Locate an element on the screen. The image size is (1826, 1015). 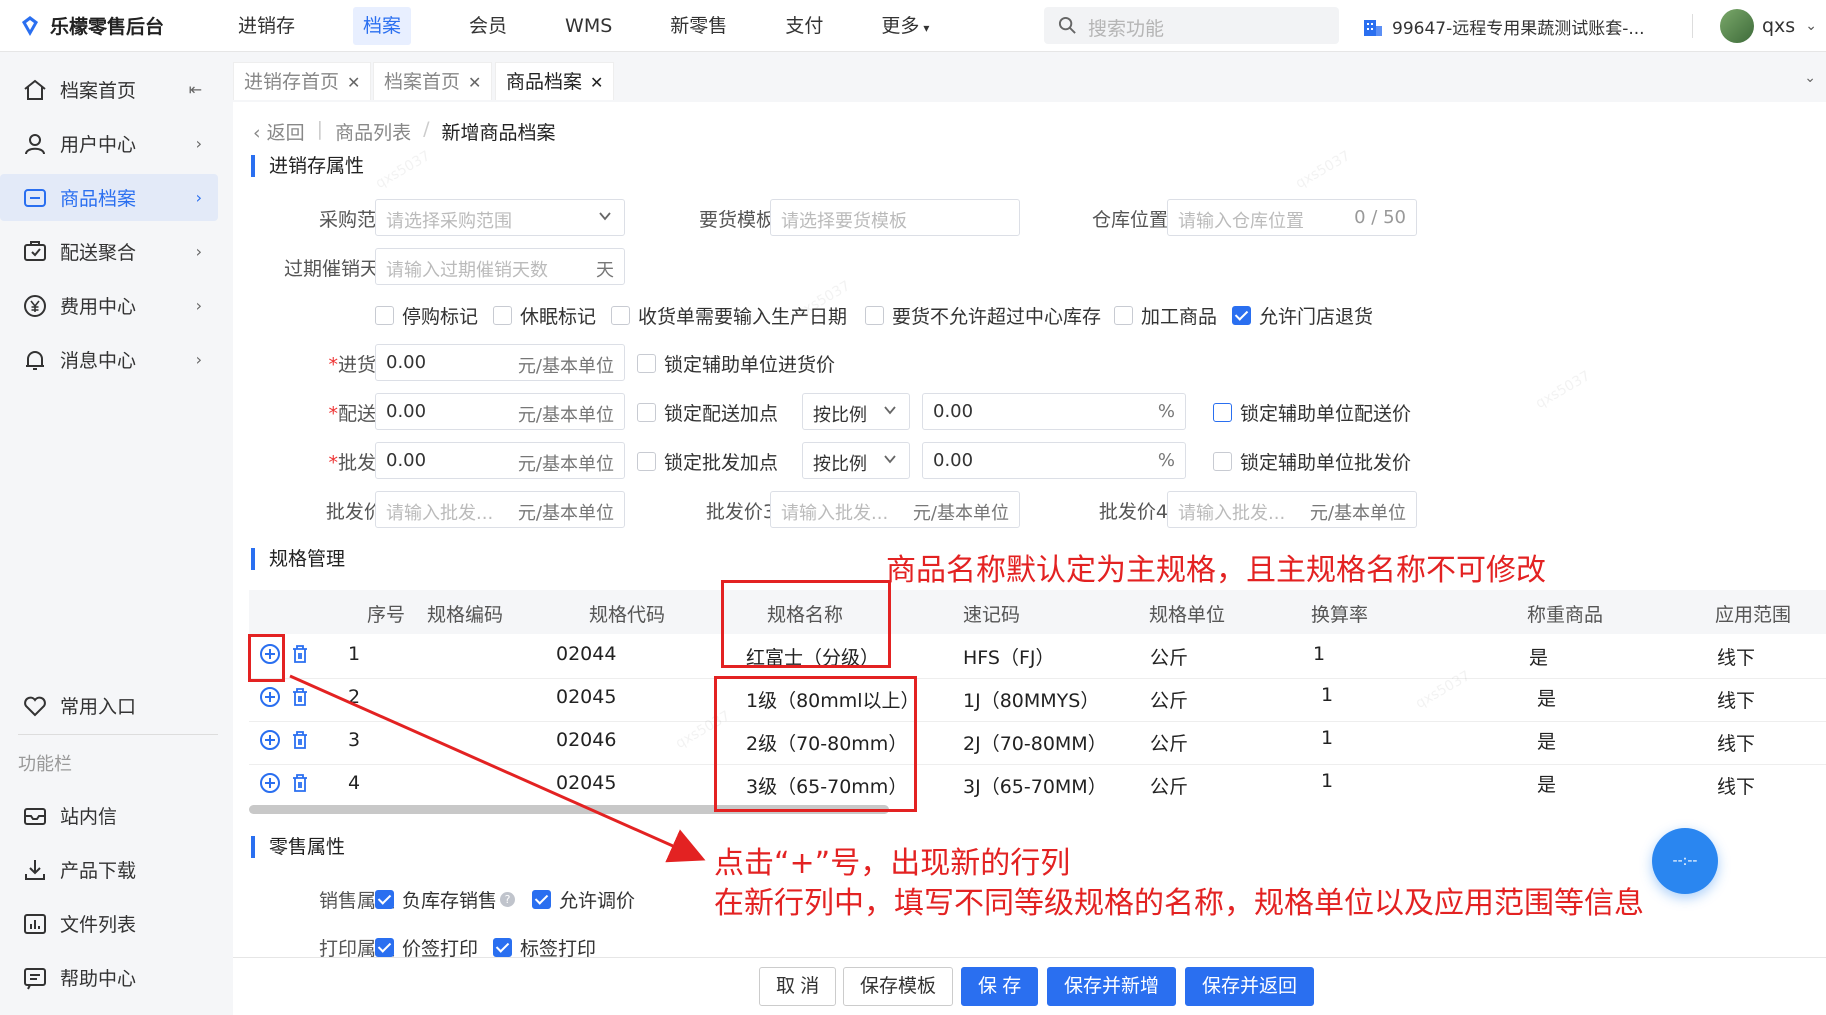
save-template-button: 保存模板 is located at coordinates (898, 986).